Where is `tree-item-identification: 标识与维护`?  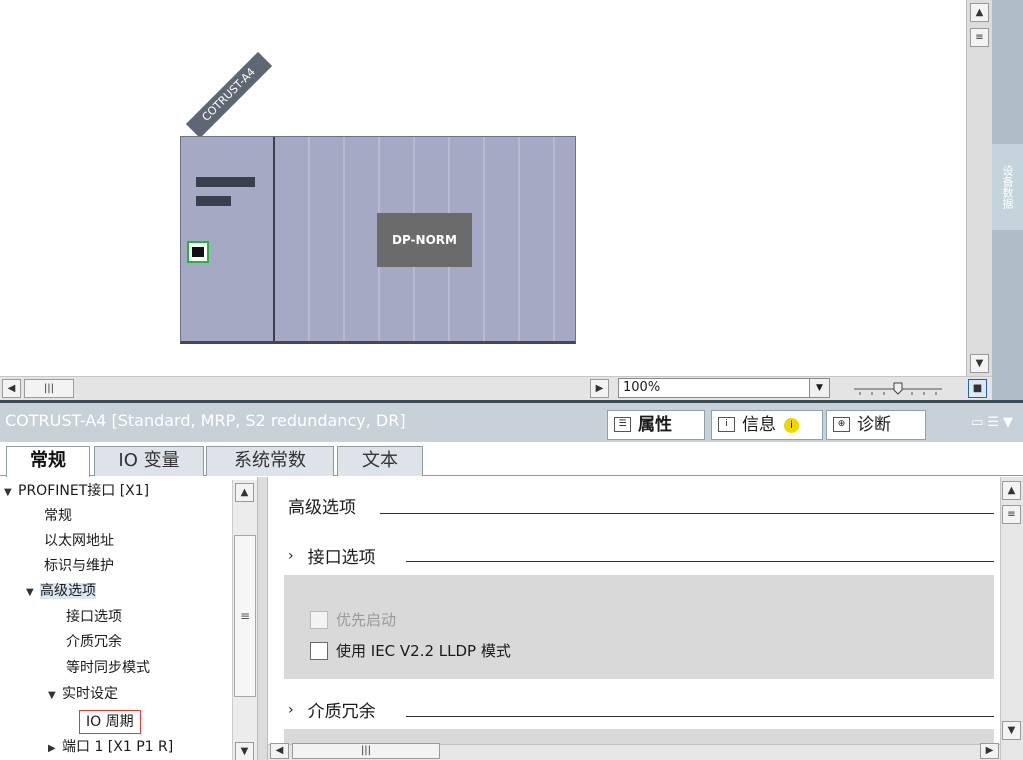 tree-item-identification: 标识与维护 is located at coordinates (79, 566).